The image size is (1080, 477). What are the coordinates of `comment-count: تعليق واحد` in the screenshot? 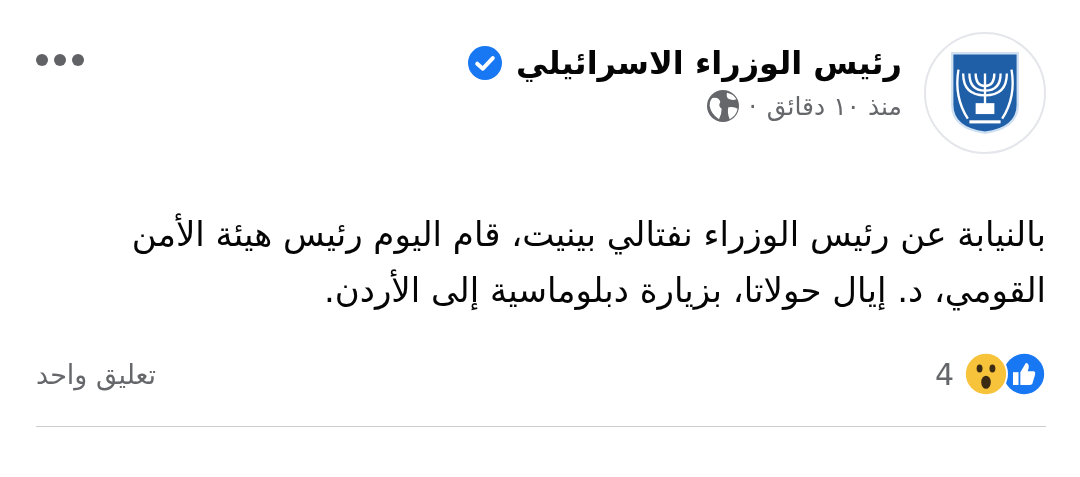 It's located at (96, 374).